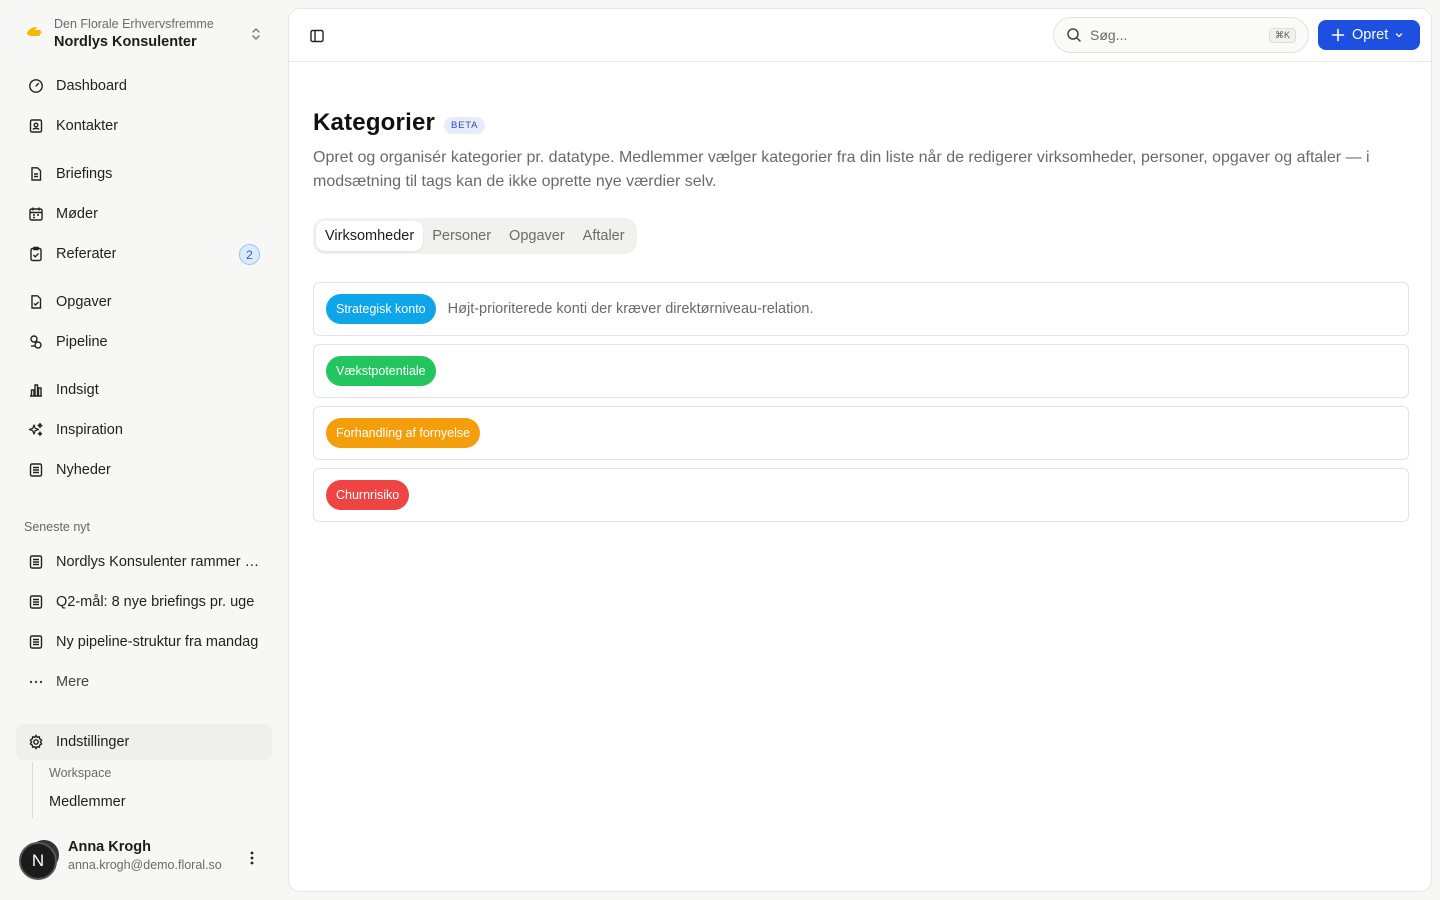  What do you see at coordinates (249, 254) in the screenshot?
I see `minutes-count-badge: 2` at bounding box center [249, 254].